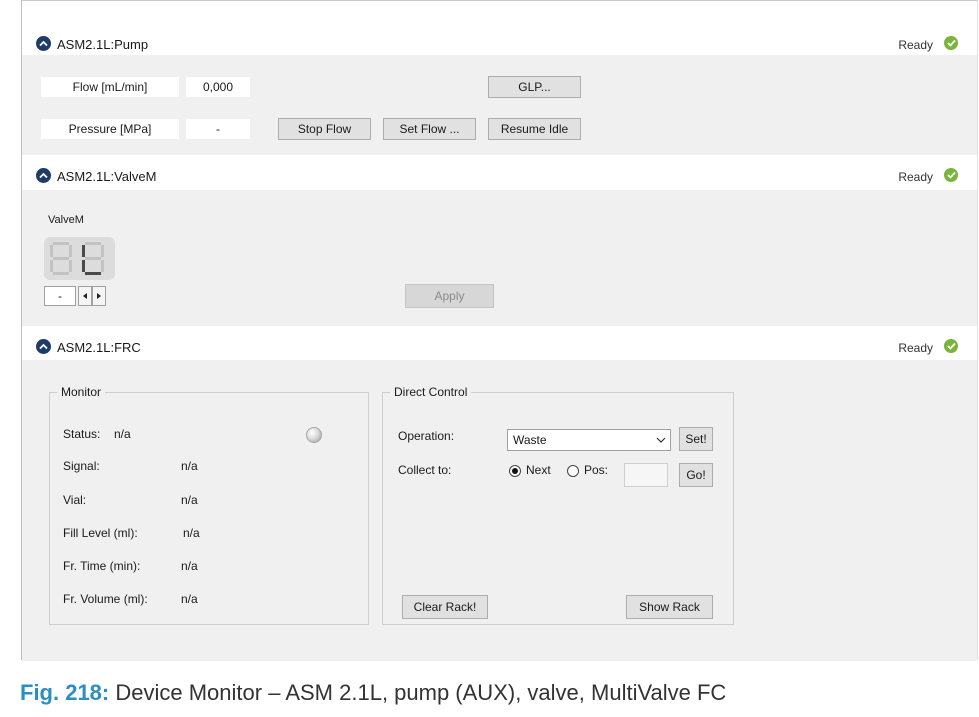 This screenshot has height=717, width=979. What do you see at coordinates (110, 129) in the screenshot?
I see `pressure-label: Pressure [MPa]` at bounding box center [110, 129].